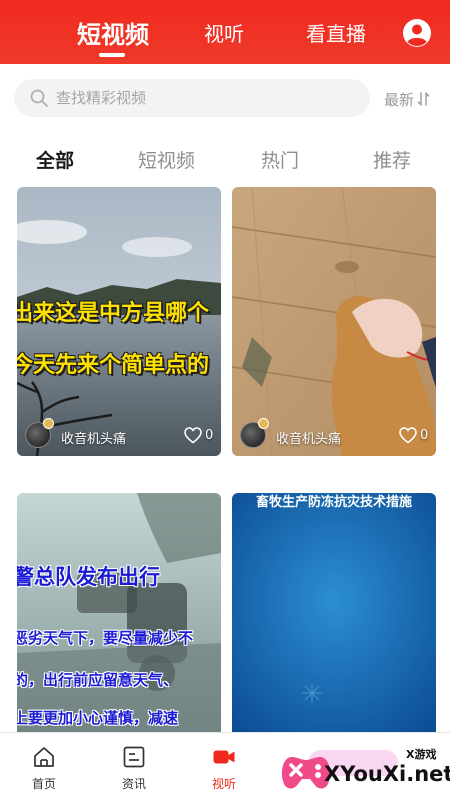  I want to click on search-icon, so click(39, 98).